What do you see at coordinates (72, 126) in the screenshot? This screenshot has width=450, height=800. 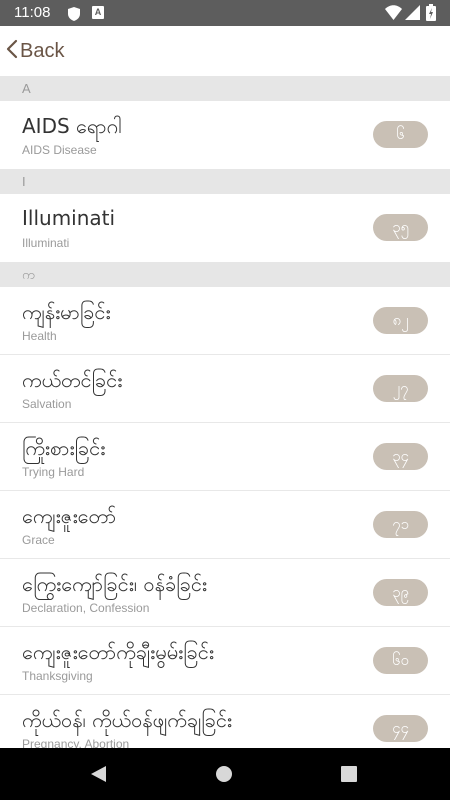 I see `list-item-title: AIDS ရောဂါ` at bounding box center [72, 126].